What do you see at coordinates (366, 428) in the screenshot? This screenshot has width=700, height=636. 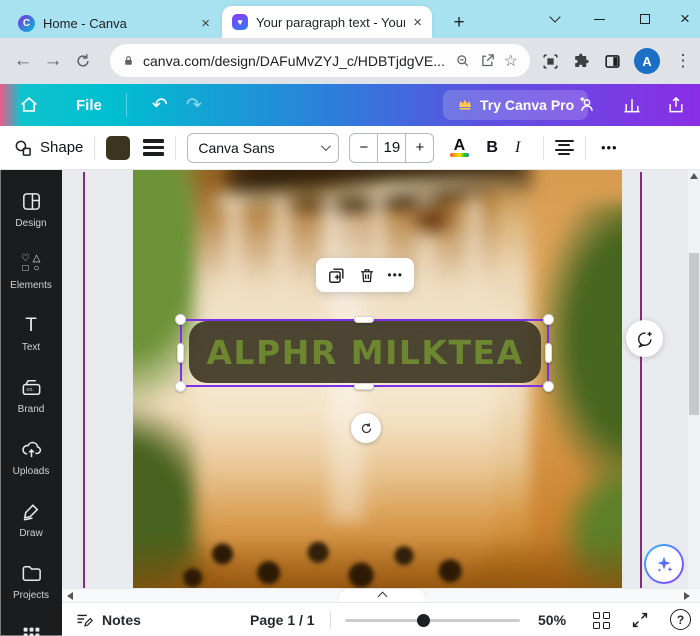 I see `rotate-handle` at bounding box center [366, 428].